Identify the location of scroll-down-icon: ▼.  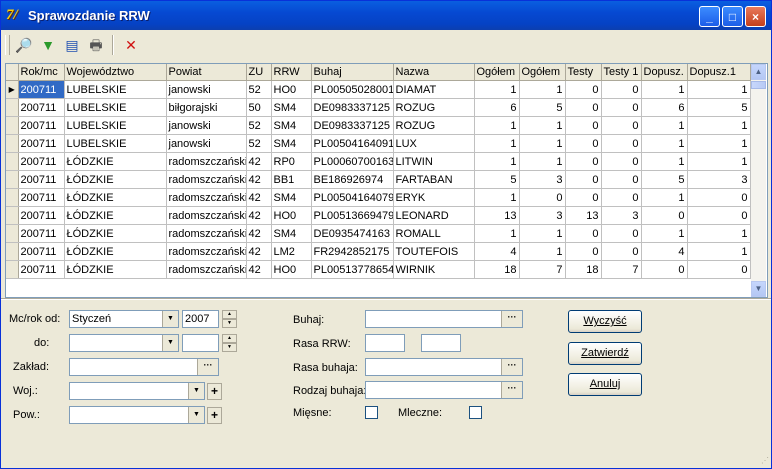
(758, 289).